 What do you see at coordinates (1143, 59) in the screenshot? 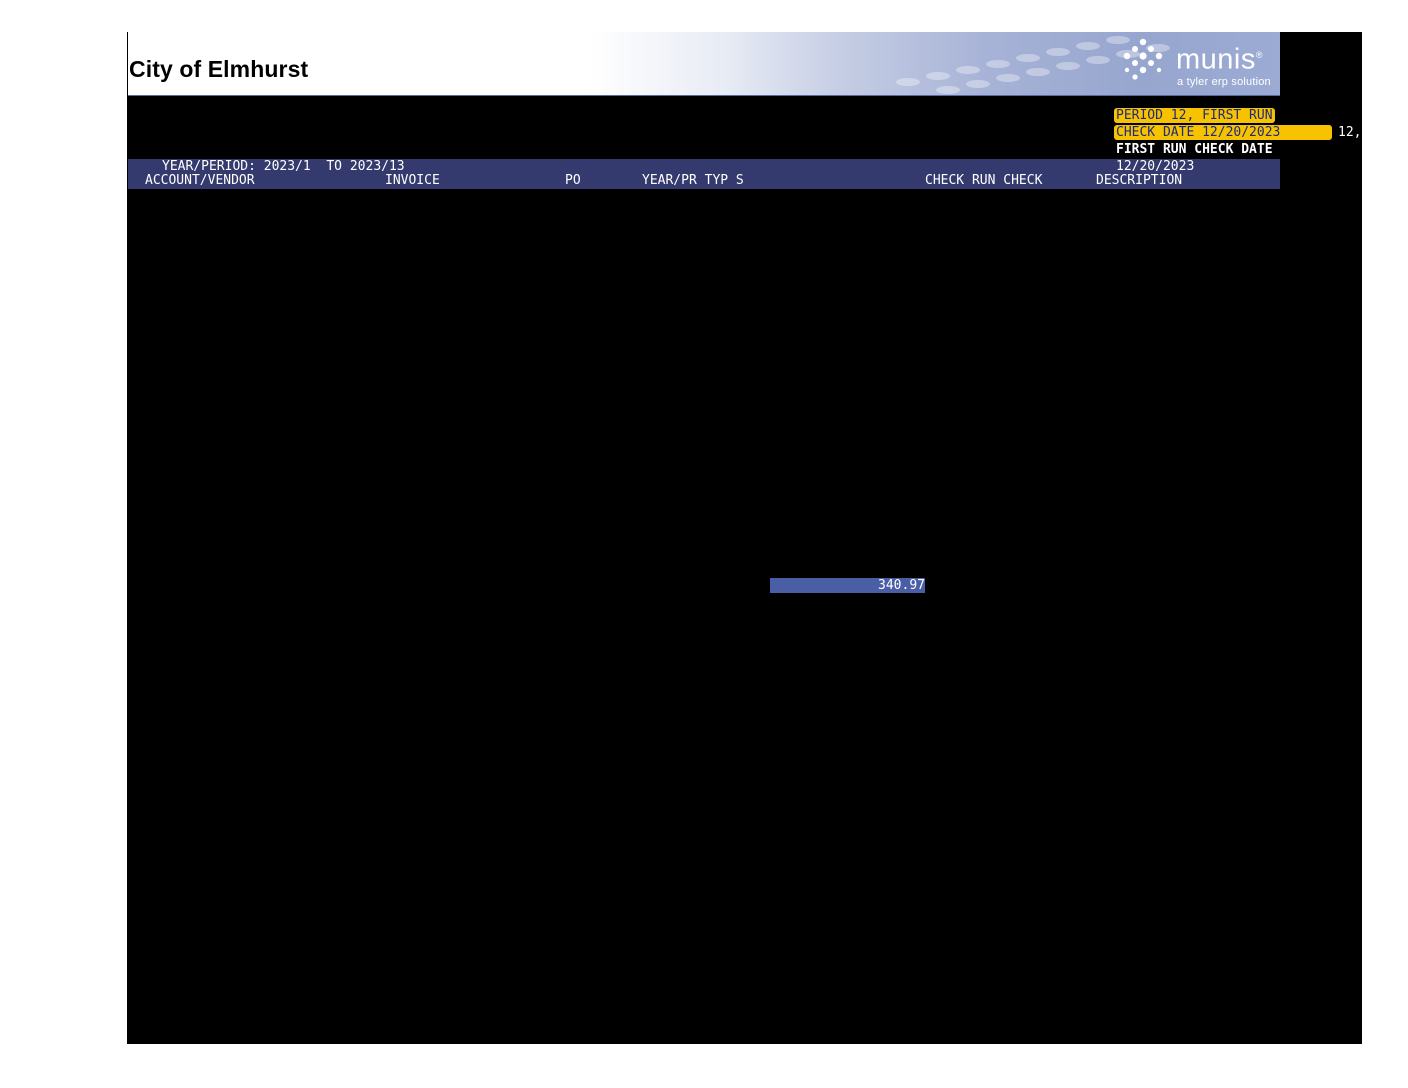
I see `munis-logo-icon` at bounding box center [1143, 59].